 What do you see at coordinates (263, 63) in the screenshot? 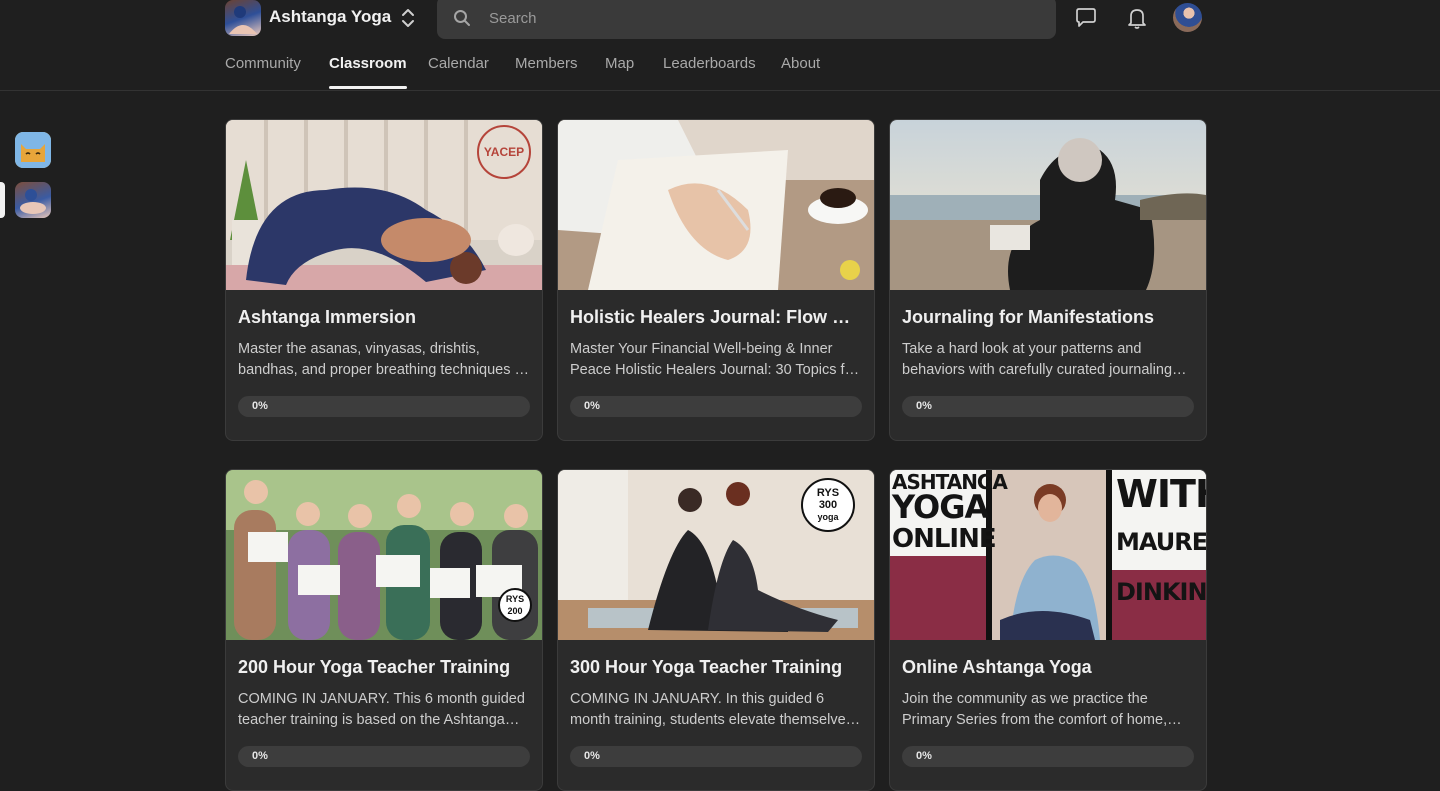
I see `tab-community: Community` at bounding box center [263, 63].